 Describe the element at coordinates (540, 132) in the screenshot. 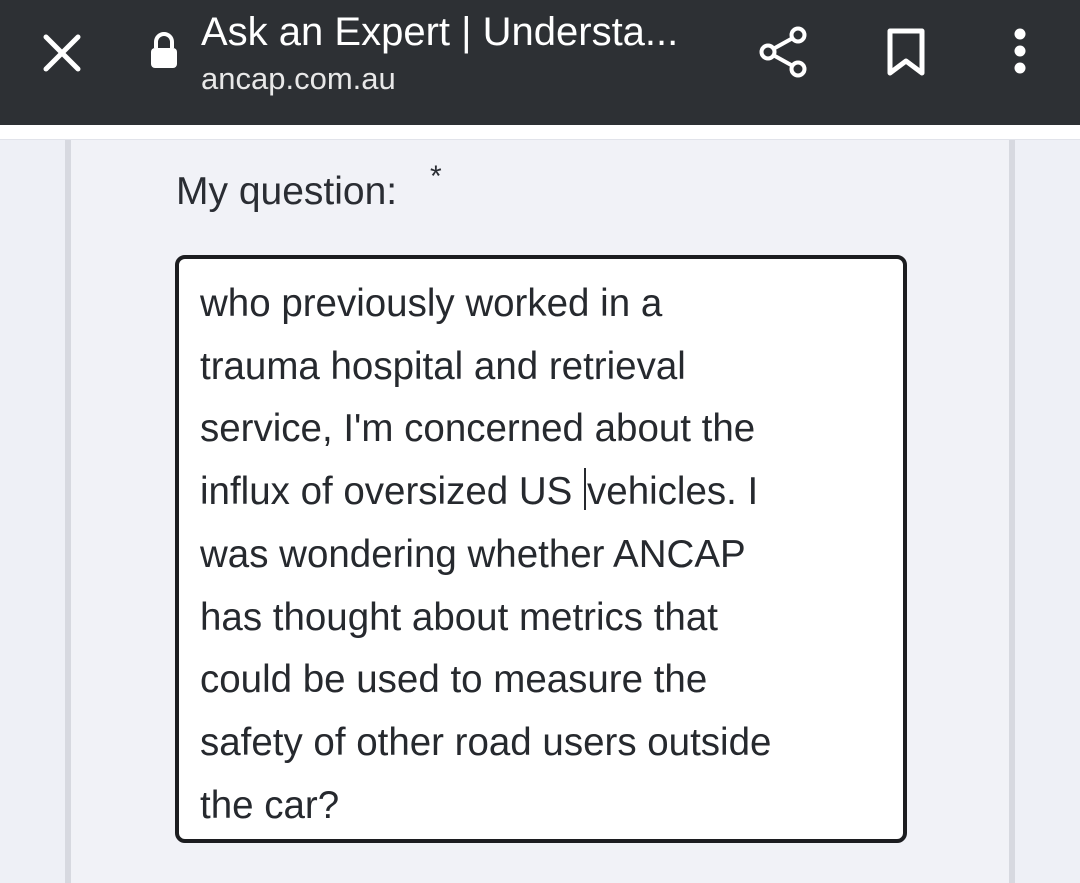

I see `page-top-strip` at that location.